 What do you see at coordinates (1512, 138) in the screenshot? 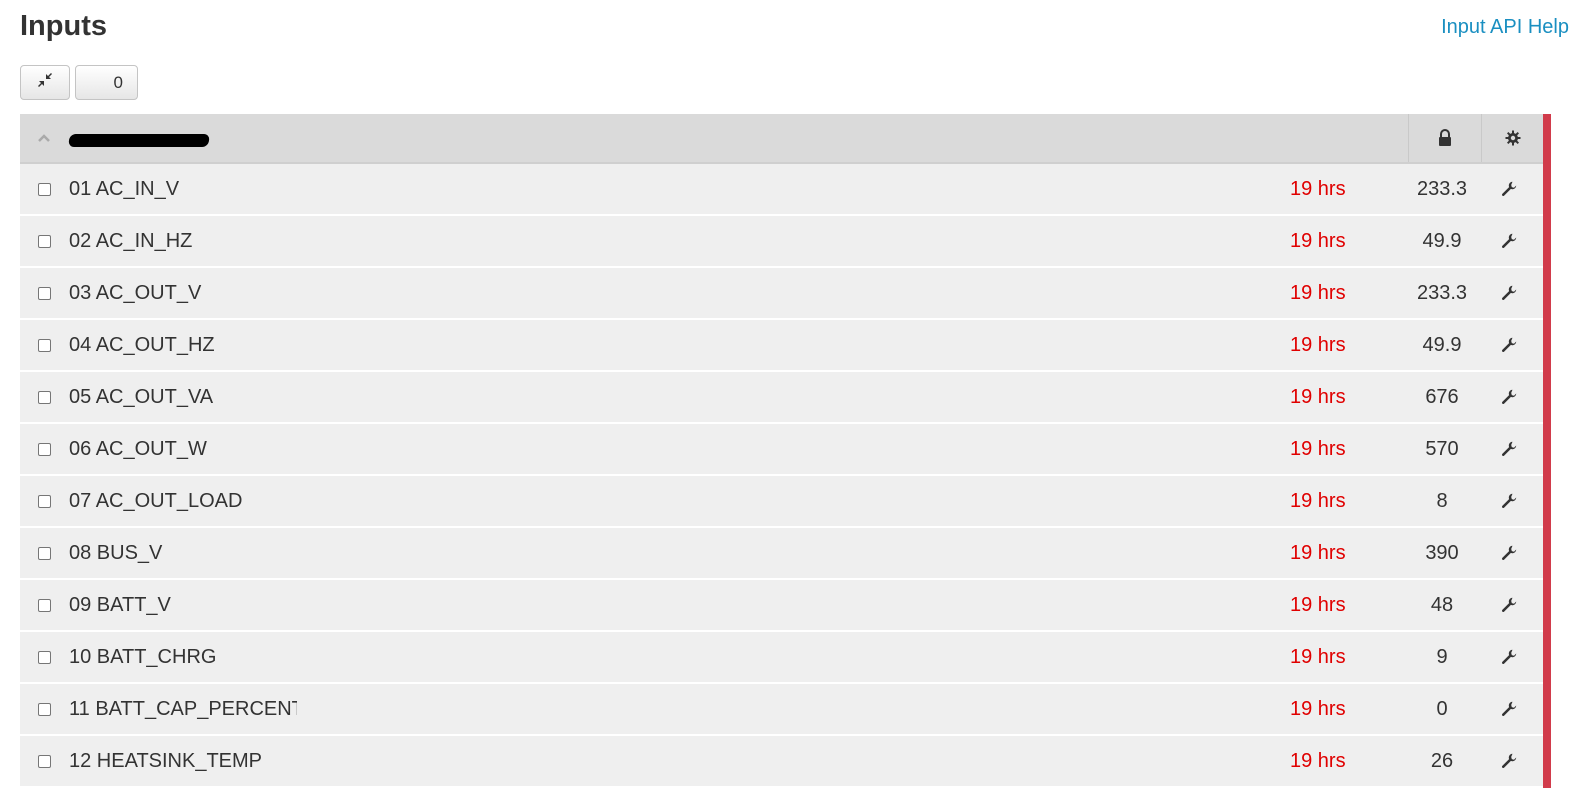
I see `gear-icon` at bounding box center [1512, 138].